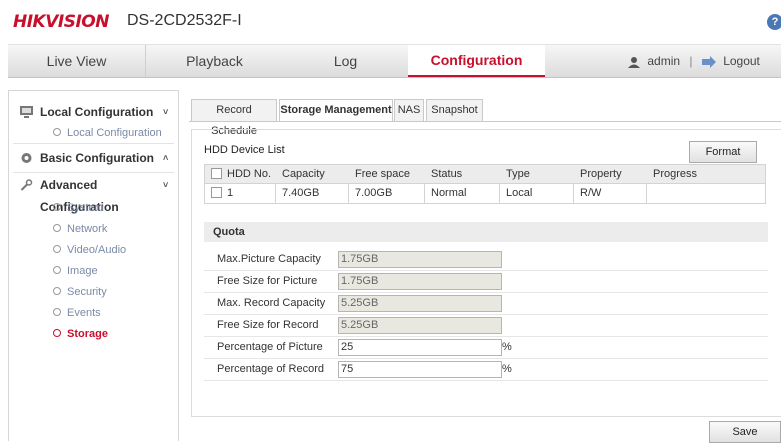 This screenshot has width=781, height=443. I want to click on tab-nas: NAS, so click(409, 110).